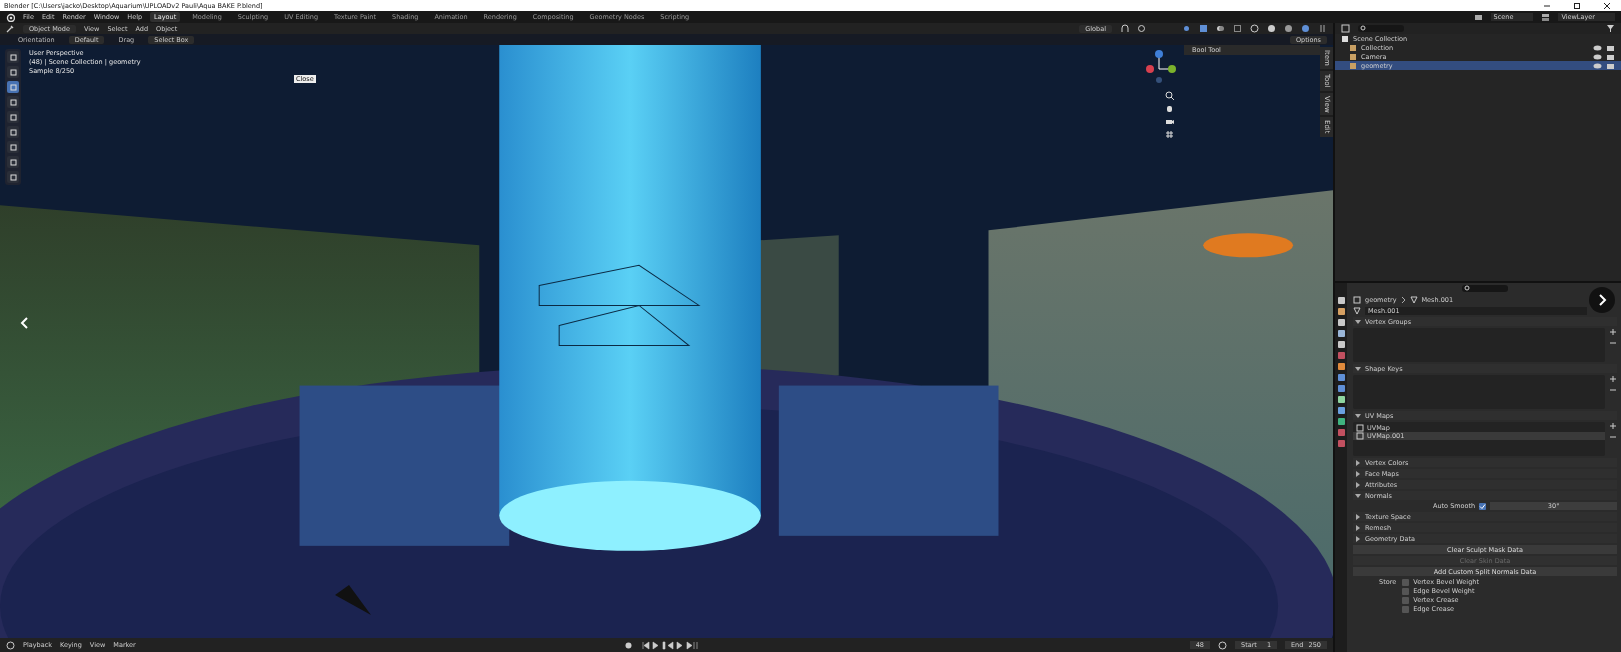 This screenshot has height=652, width=1621. I want to click on wireframe-shading-icon, so click(1254, 28).